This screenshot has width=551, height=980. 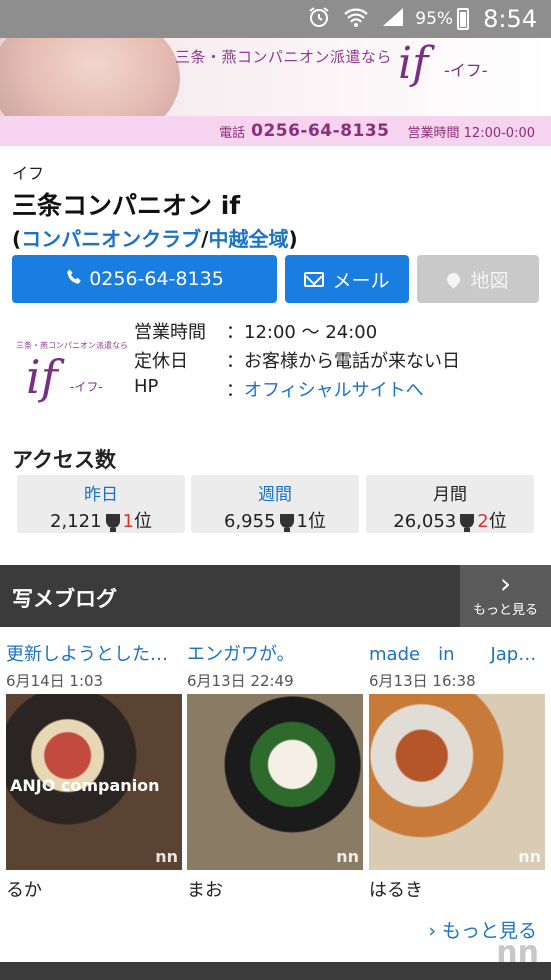 What do you see at coordinates (302, 332) in the screenshot?
I see `info-value: ：12:00 〜 24:00` at bounding box center [302, 332].